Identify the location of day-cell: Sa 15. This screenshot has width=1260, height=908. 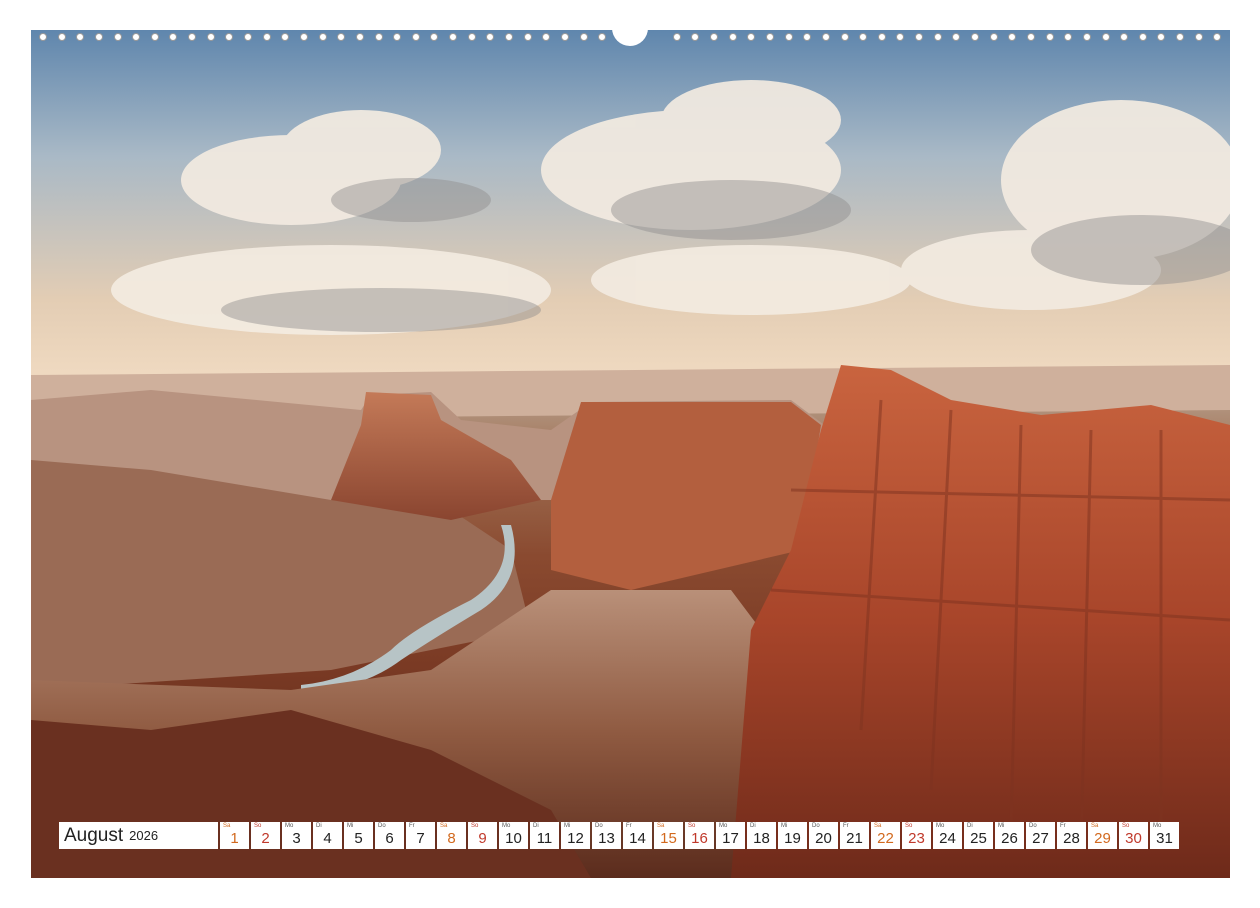
(668, 835).